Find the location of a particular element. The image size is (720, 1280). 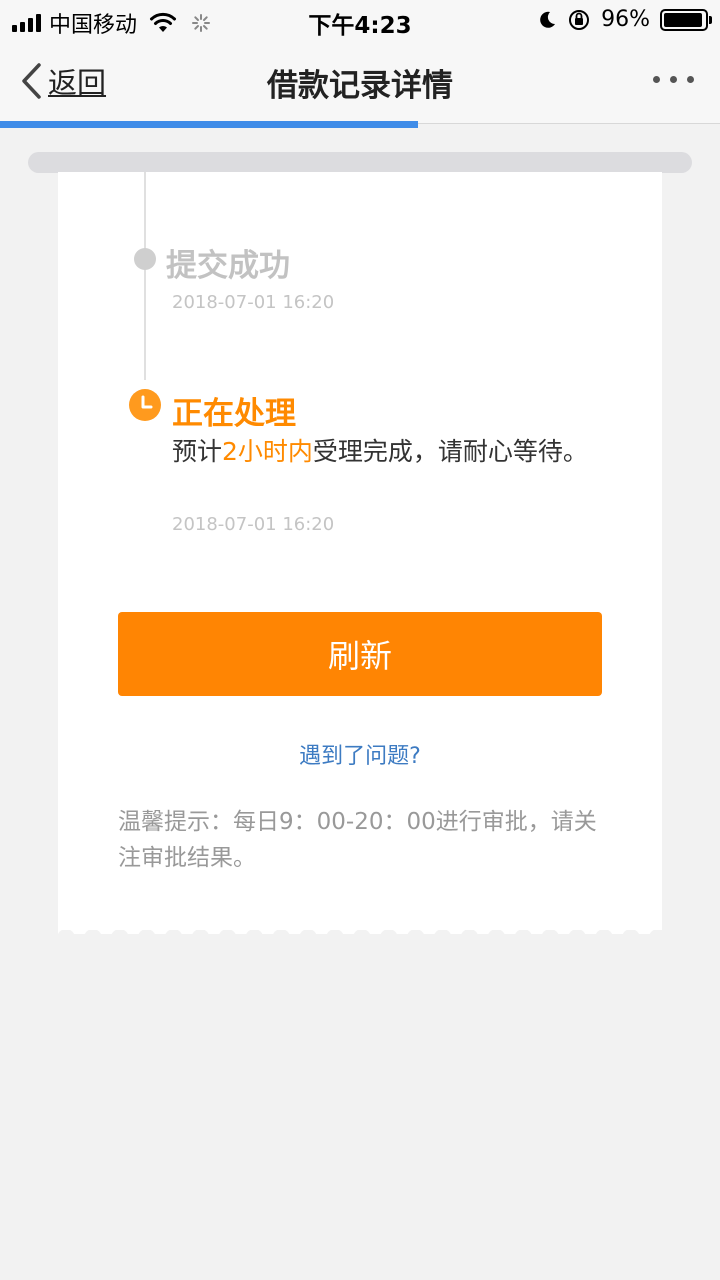

dot-icon is located at coordinates (145, 259).